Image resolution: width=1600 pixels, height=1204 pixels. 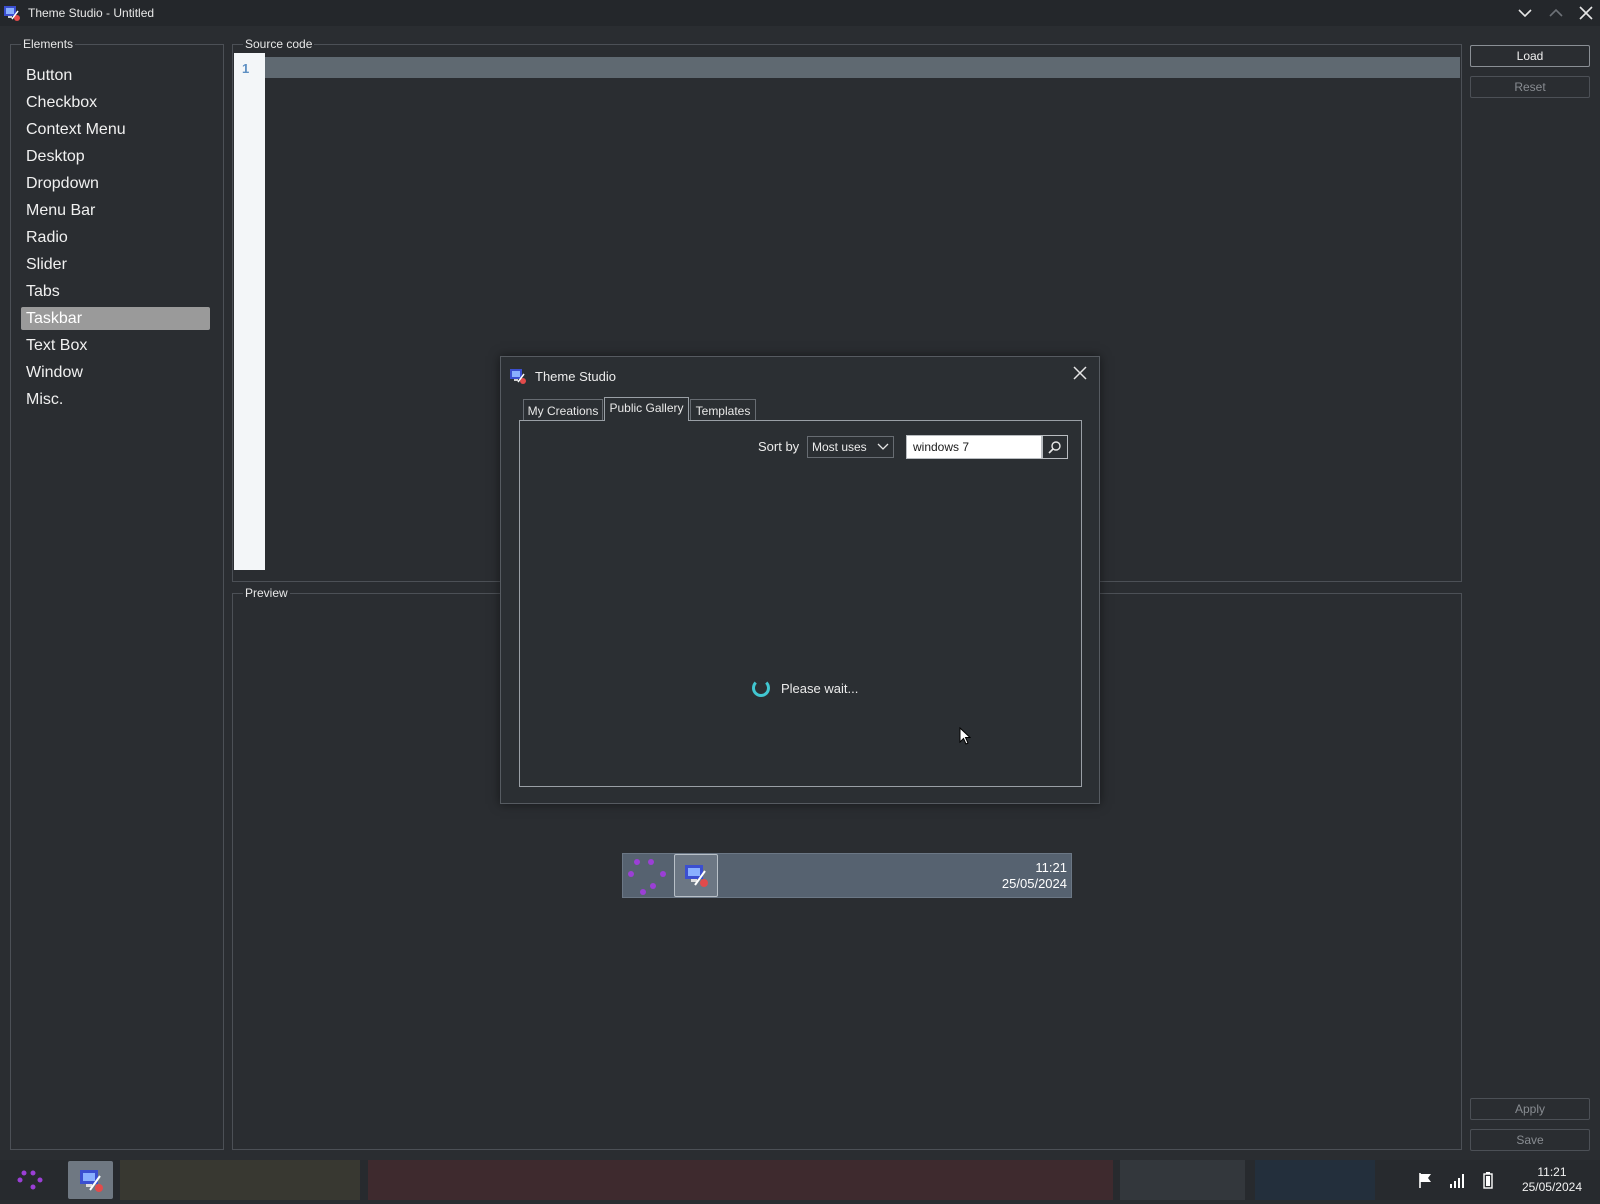 What do you see at coordinates (1530, 1140) in the screenshot?
I see `save-button: Save` at bounding box center [1530, 1140].